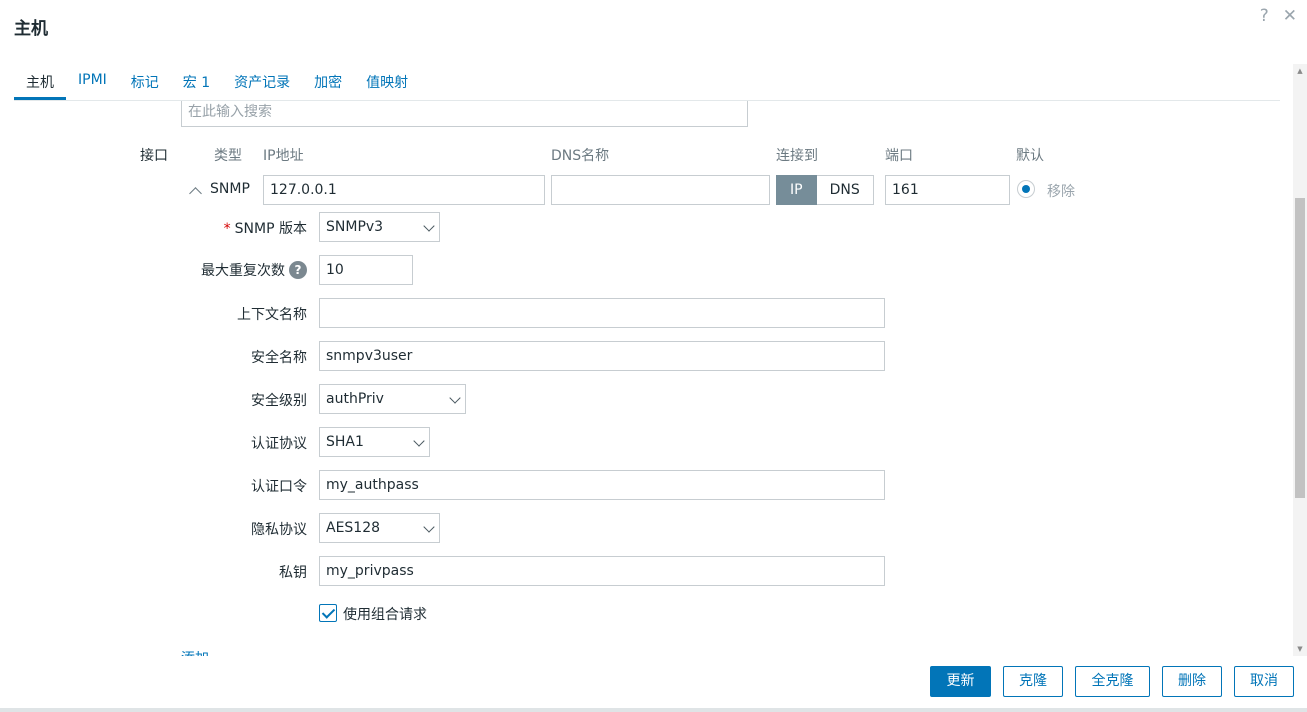 This screenshot has width=1307, height=712. Describe the element at coordinates (154, 156) in the screenshot. I see `interfaces-label: 接口` at that location.